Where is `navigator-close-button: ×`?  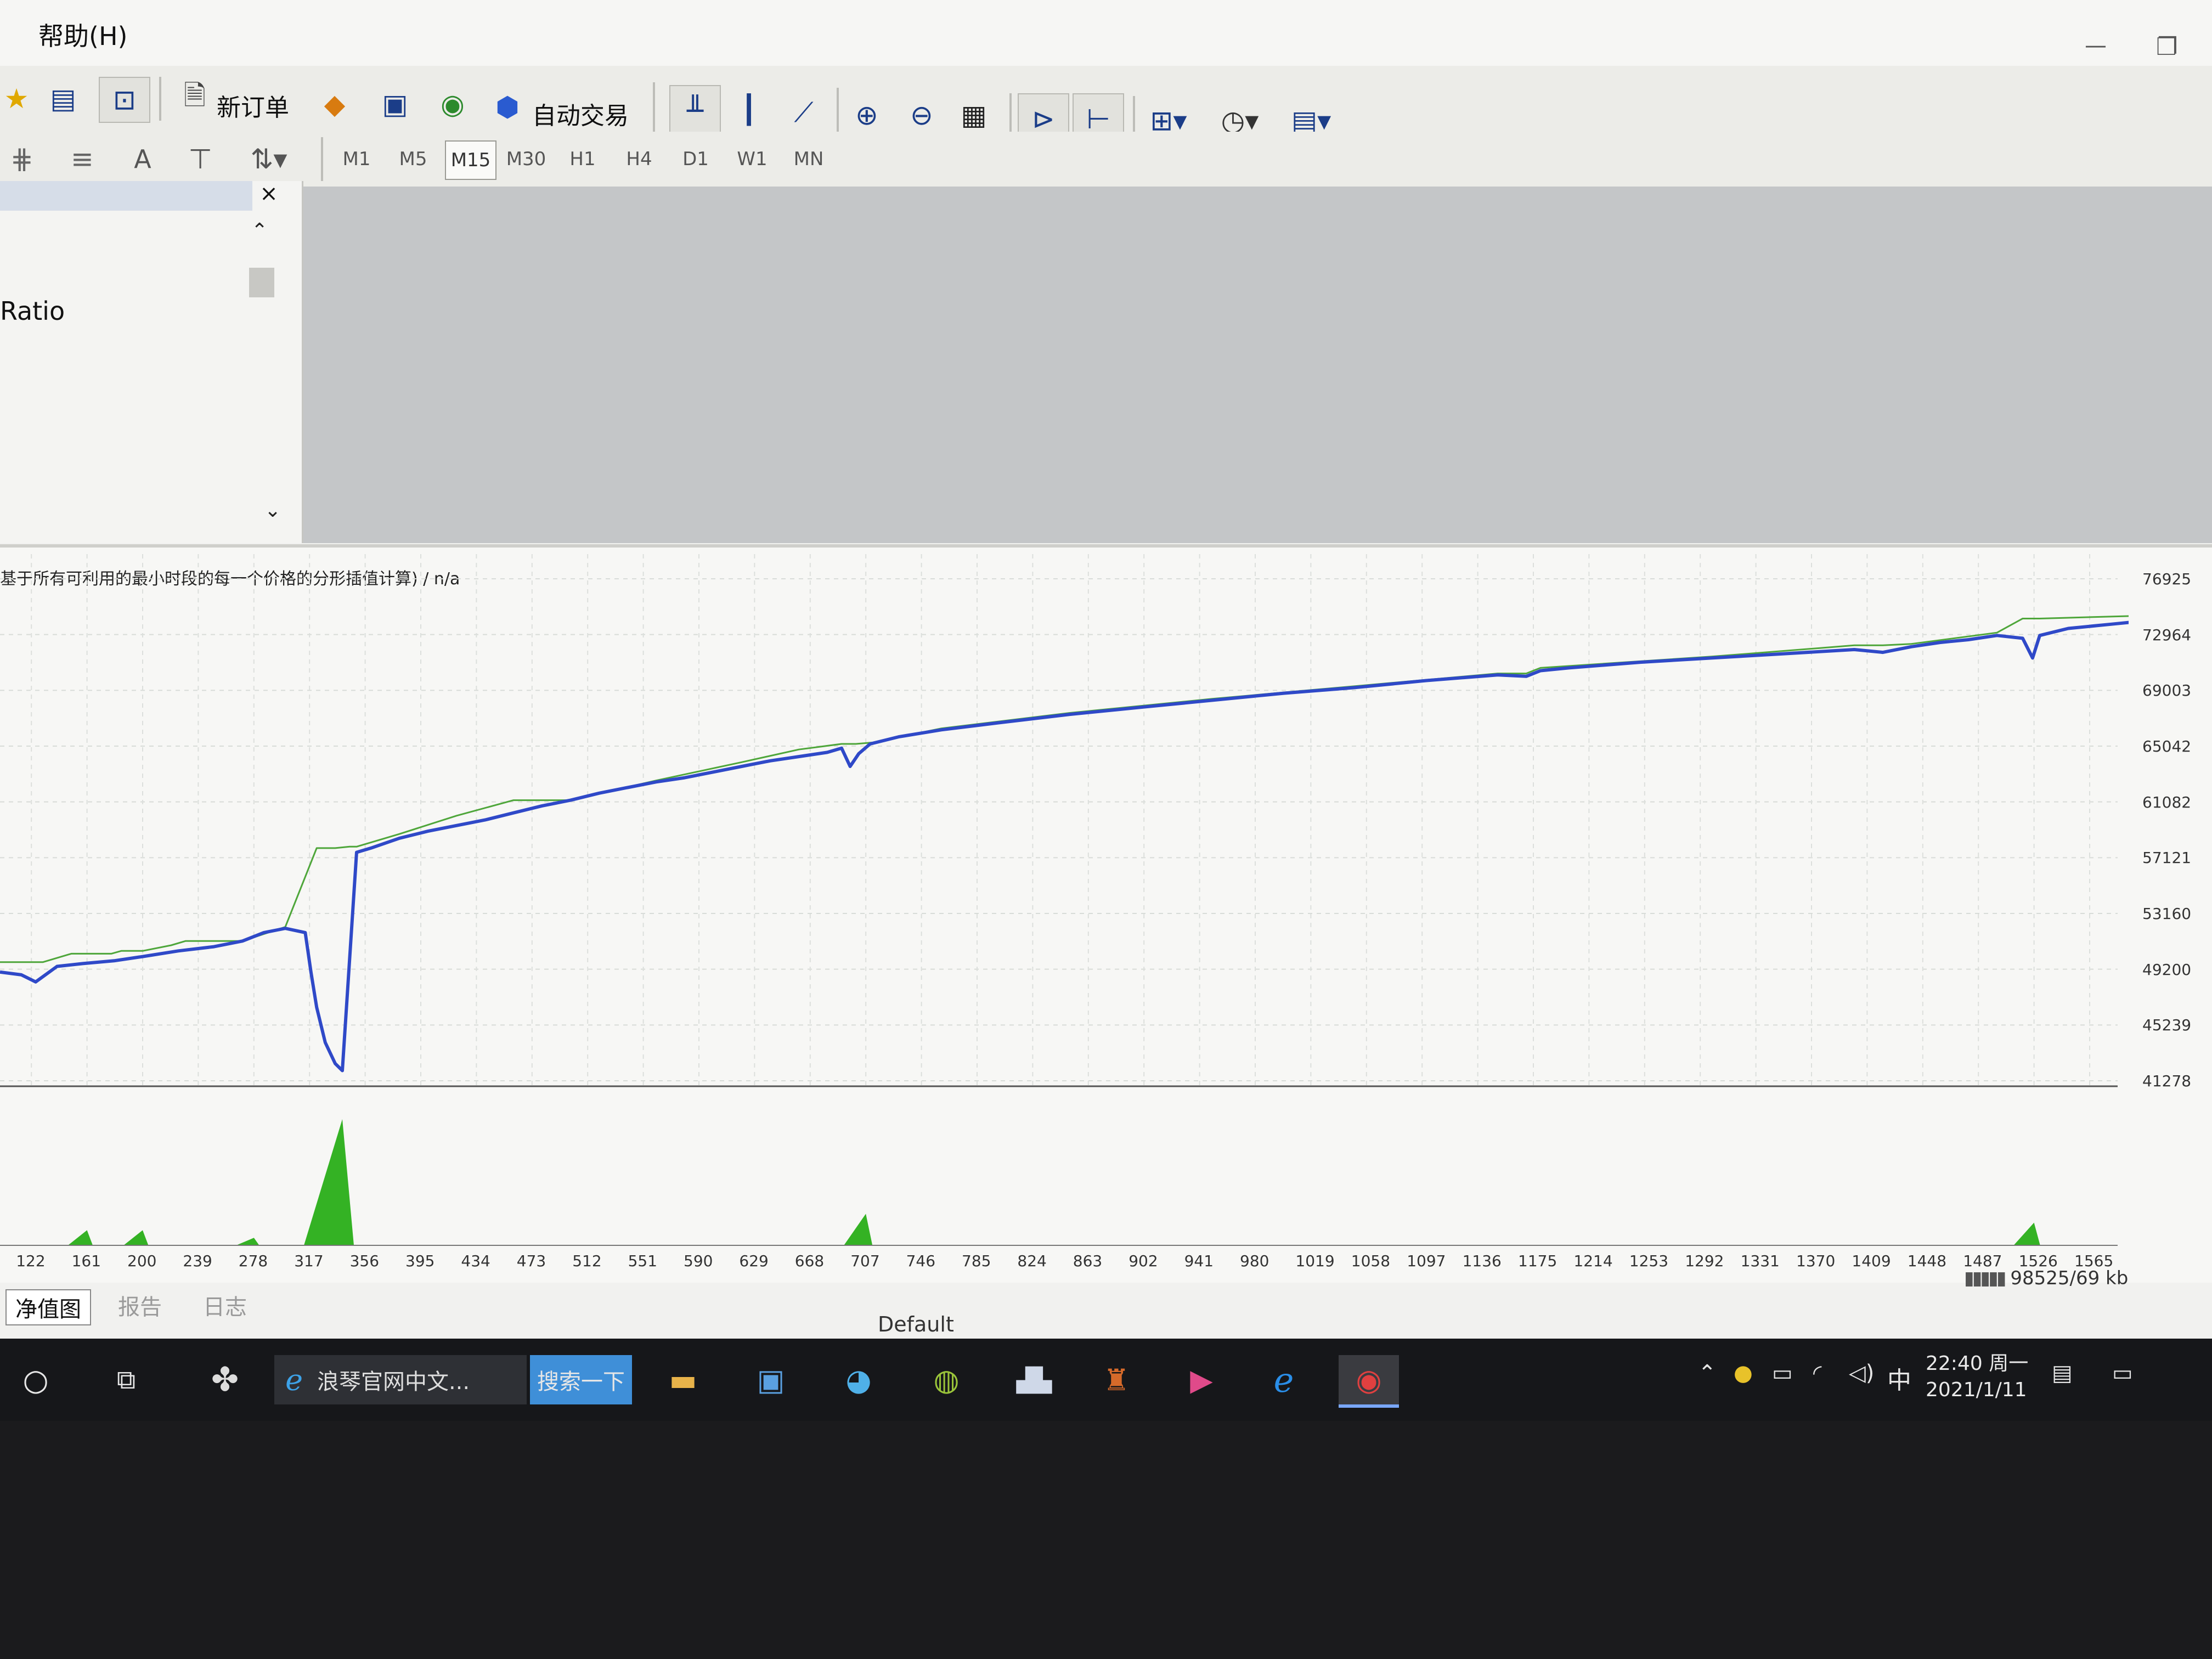
navigator-close-button: × is located at coordinates (268, 196).